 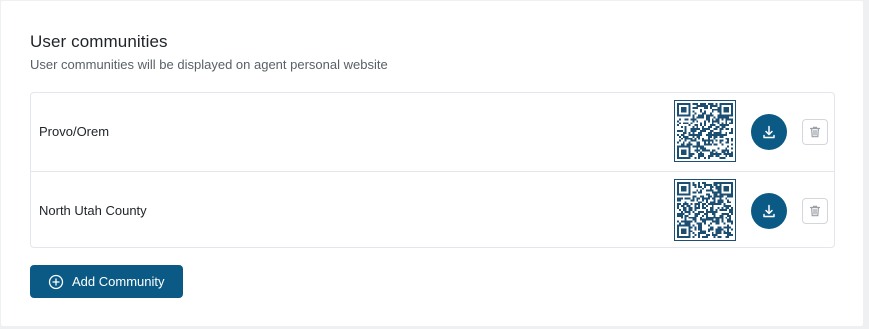 I want to click on add-community-label: Add Community, so click(x=118, y=281).